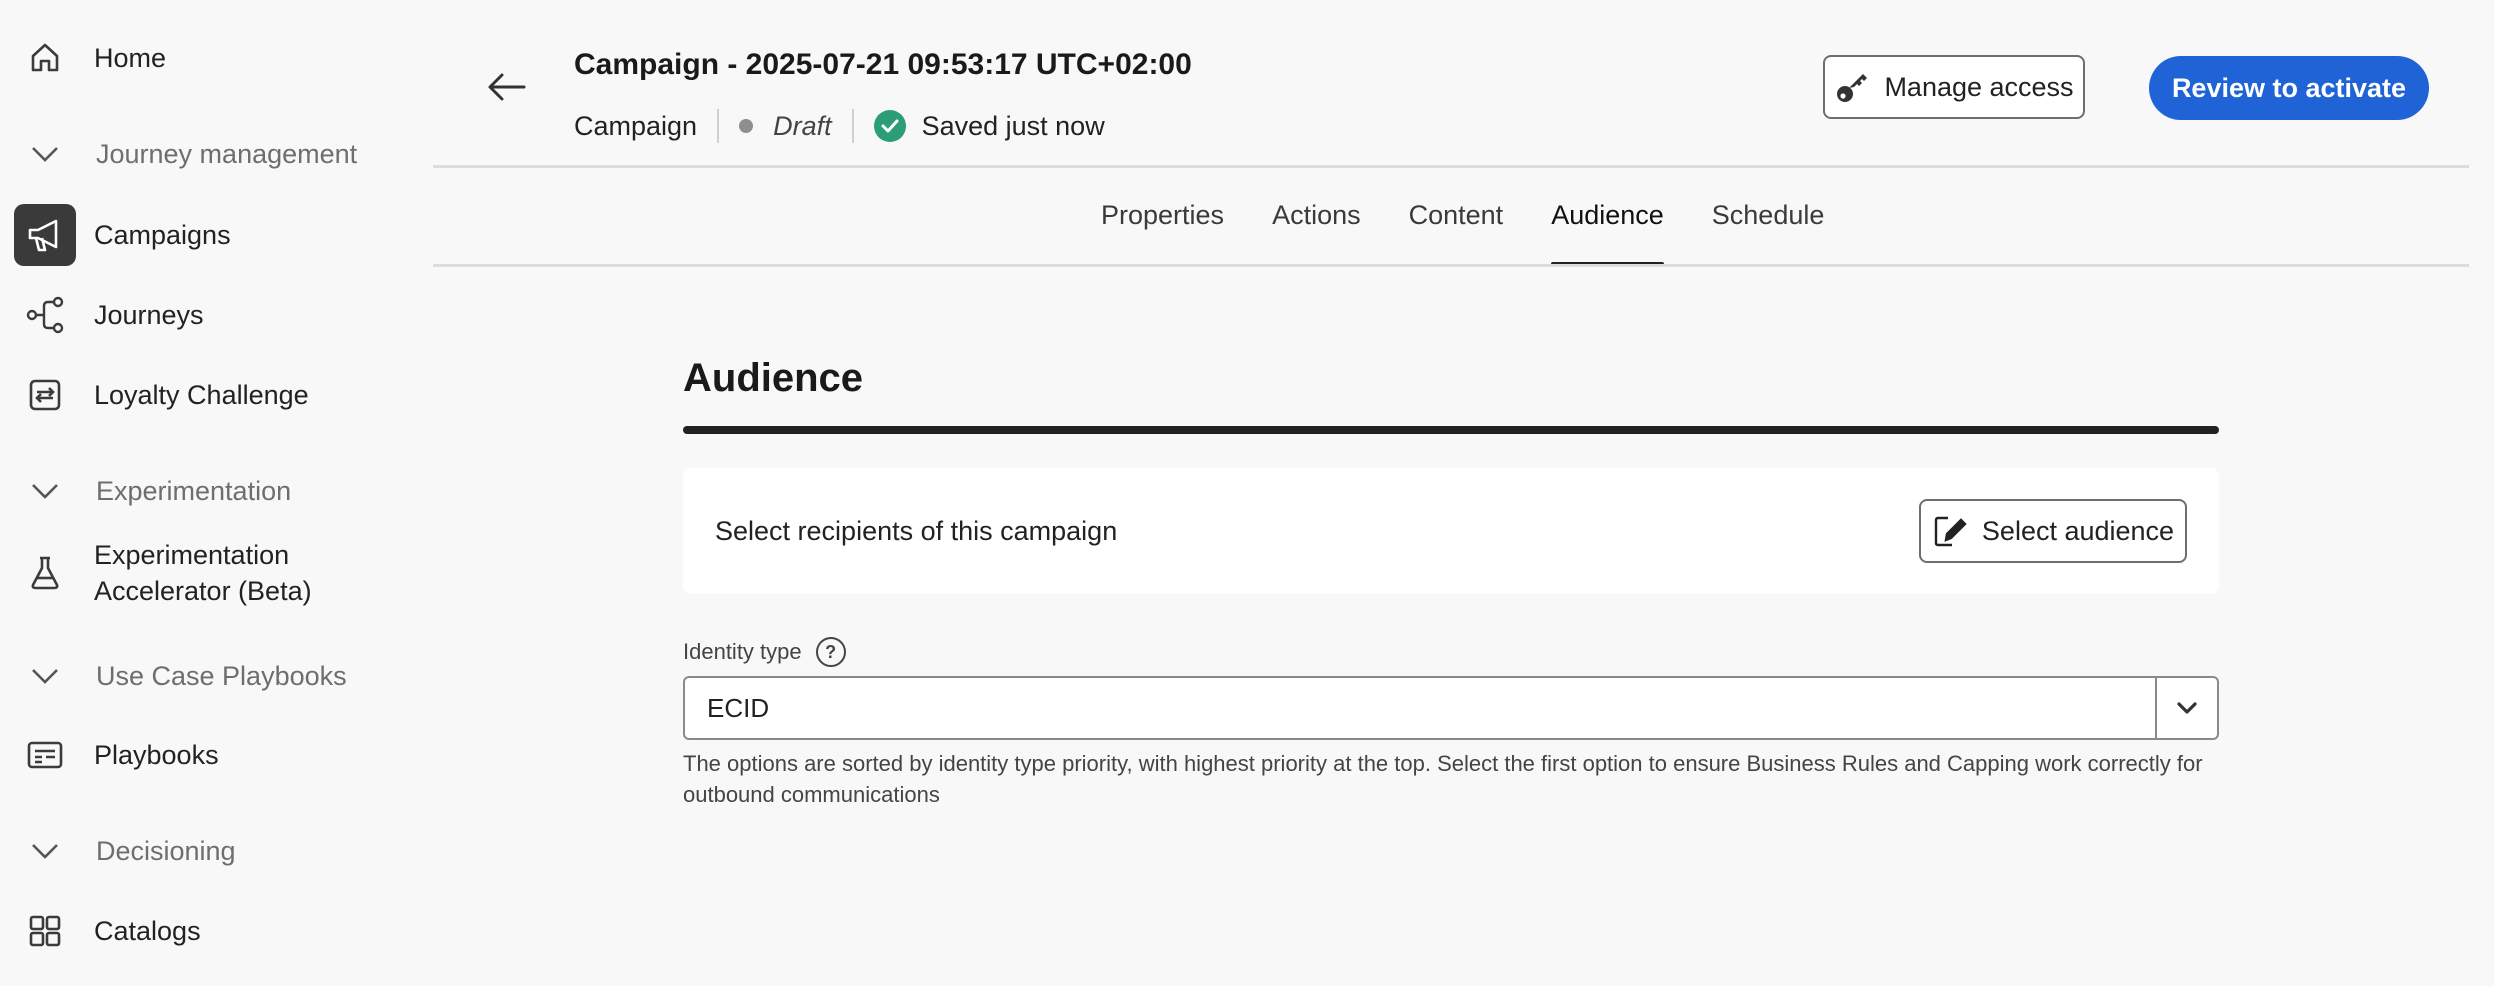  Describe the element at coordinates (130, 58) in the screenshot. I see `sidebar-item-label: Home` at that location.